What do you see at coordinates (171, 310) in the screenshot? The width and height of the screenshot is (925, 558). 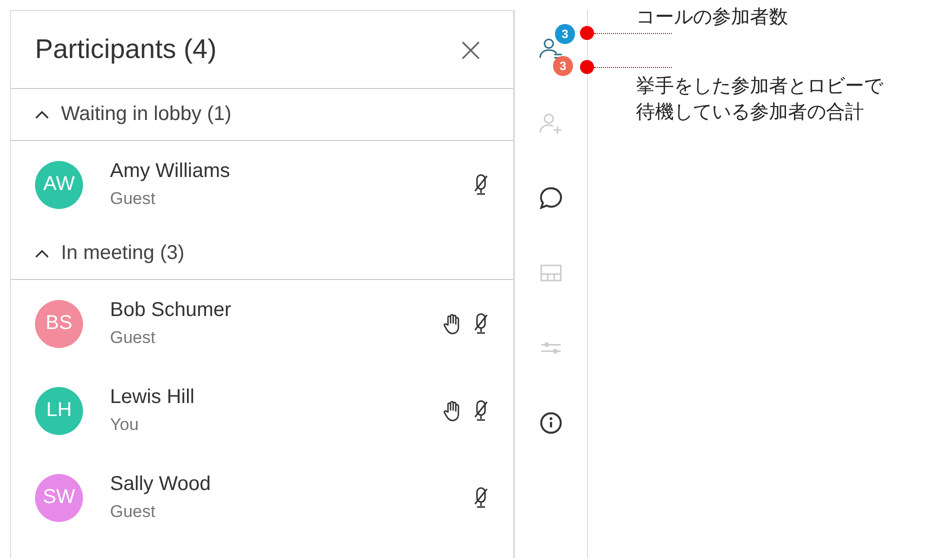 I see `participant-name: Bob Schumer` at bounding box center [171, 310].